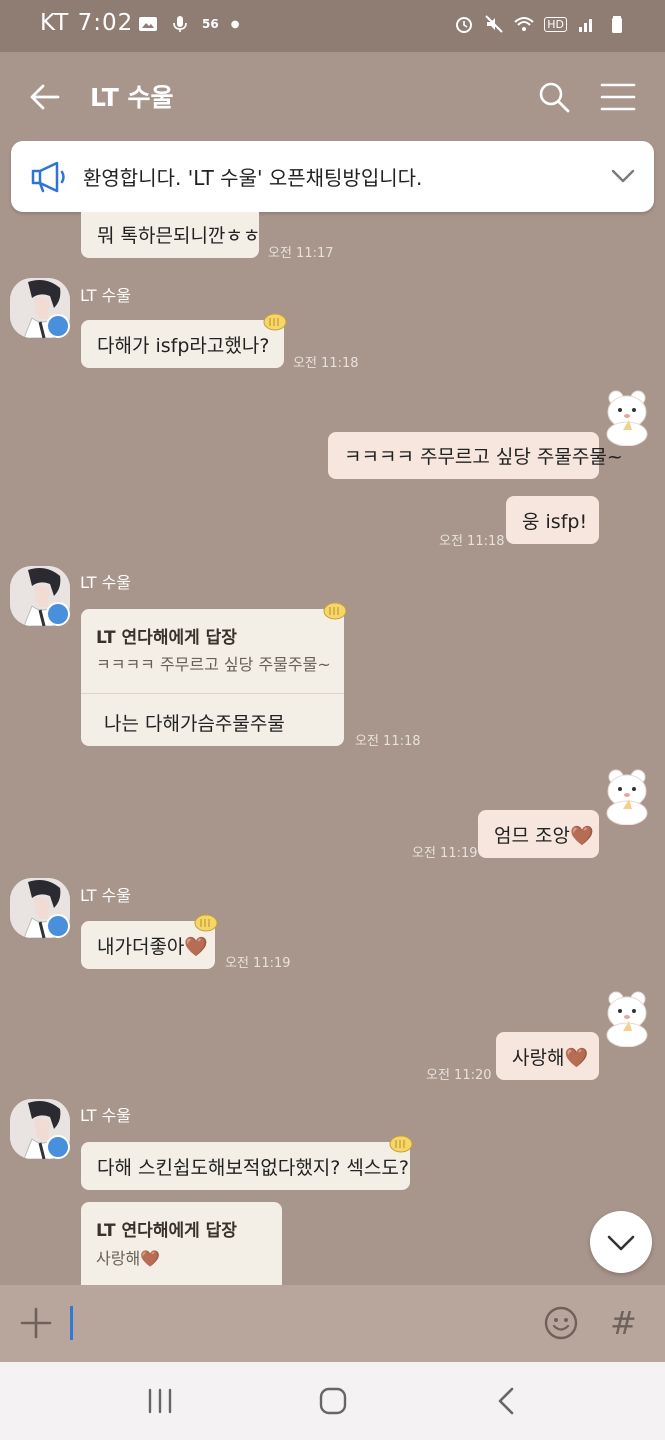  Describe the element at coordinates (459, 1075) in the screenshot. I see `message-time: 오전 11:20` at that location.